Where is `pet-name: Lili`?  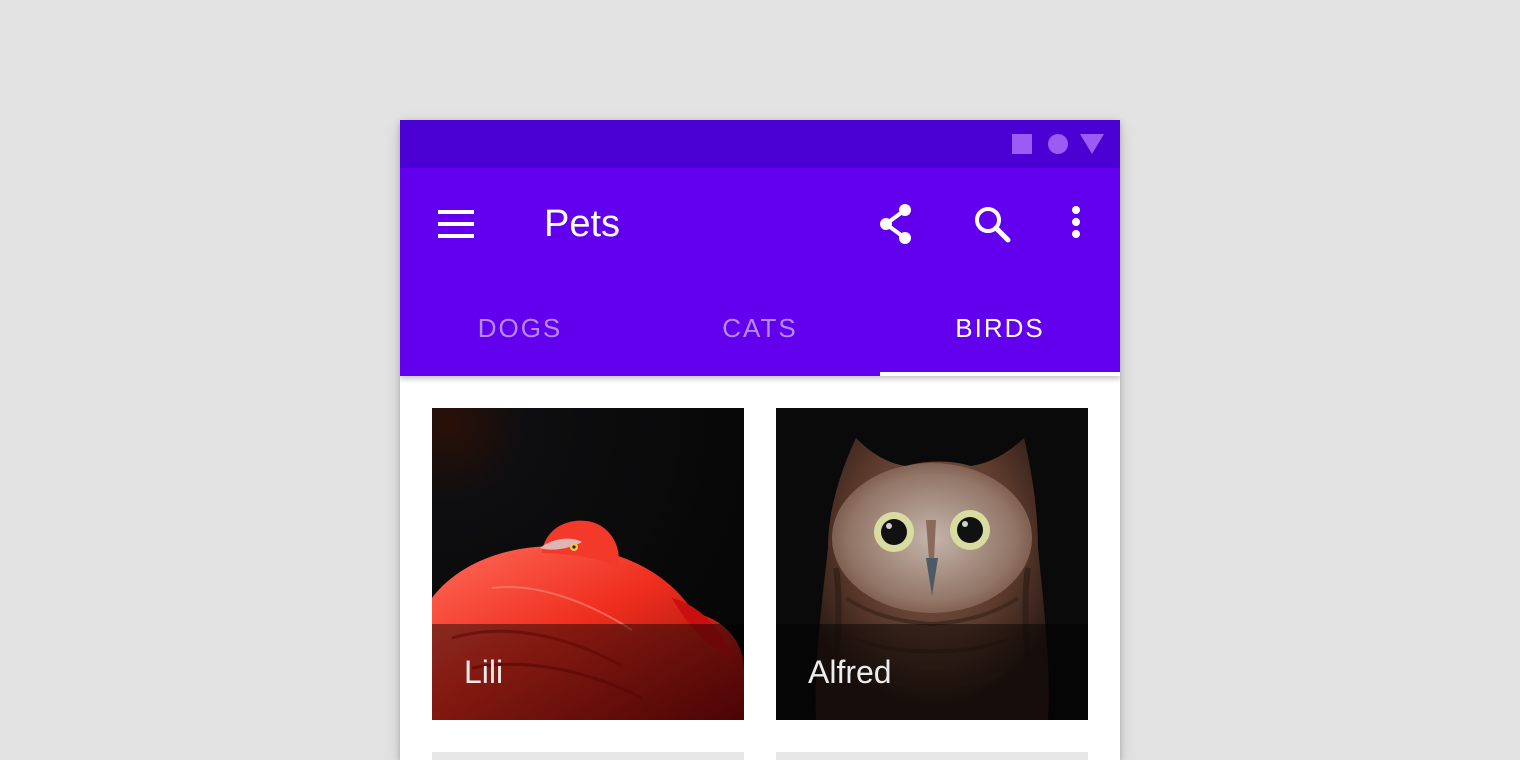
pet-name: Lili is located at coordinates (484, 672).